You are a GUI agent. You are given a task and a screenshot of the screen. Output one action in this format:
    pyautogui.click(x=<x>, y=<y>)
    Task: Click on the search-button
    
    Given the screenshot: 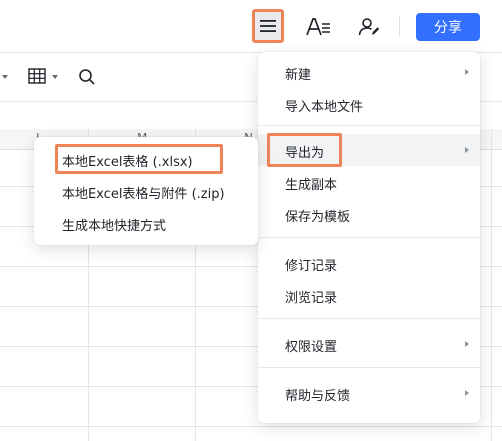 What is the action you would take?
    pyautogui.click(x=87, y=79)
    